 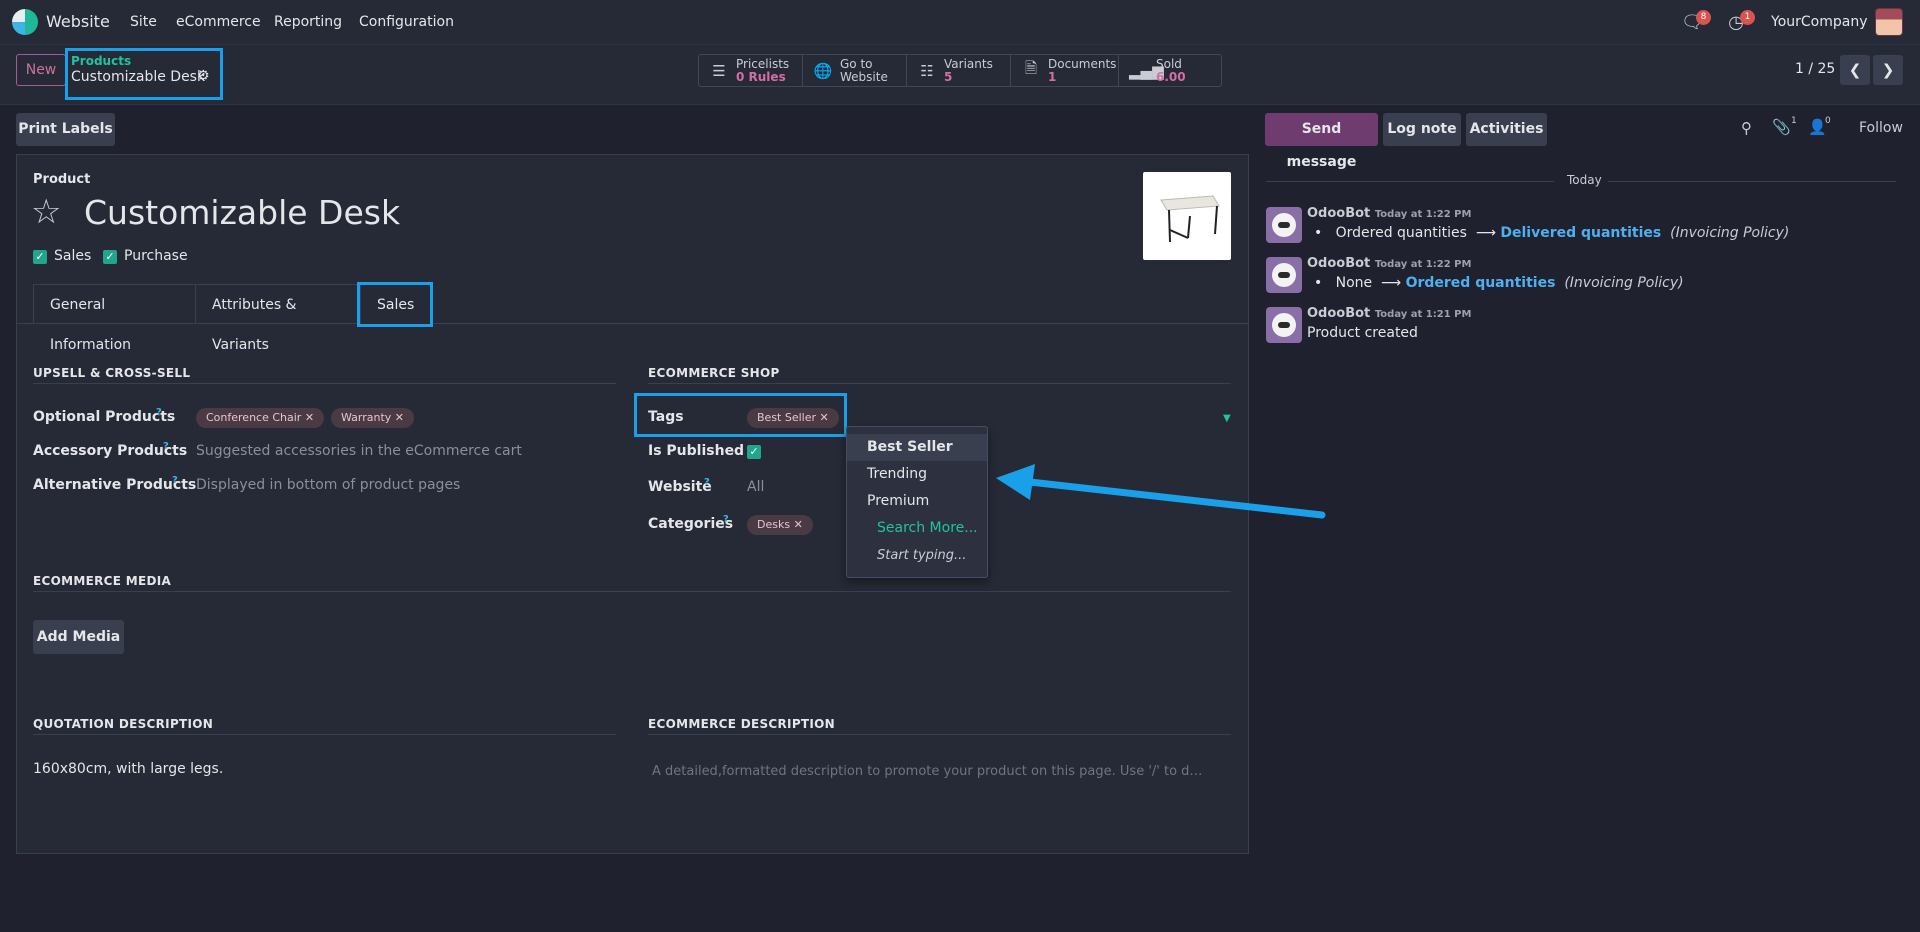 I want to click on gear-icon: ⚙, so click(x=203, y=76).